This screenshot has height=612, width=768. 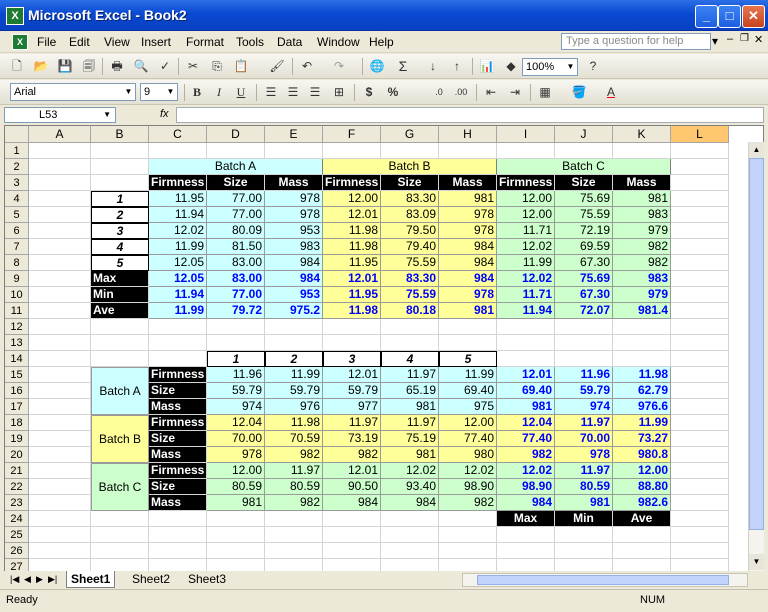 I want to click on decrease-decimal-icon: .00, so click(x=461, y=92).